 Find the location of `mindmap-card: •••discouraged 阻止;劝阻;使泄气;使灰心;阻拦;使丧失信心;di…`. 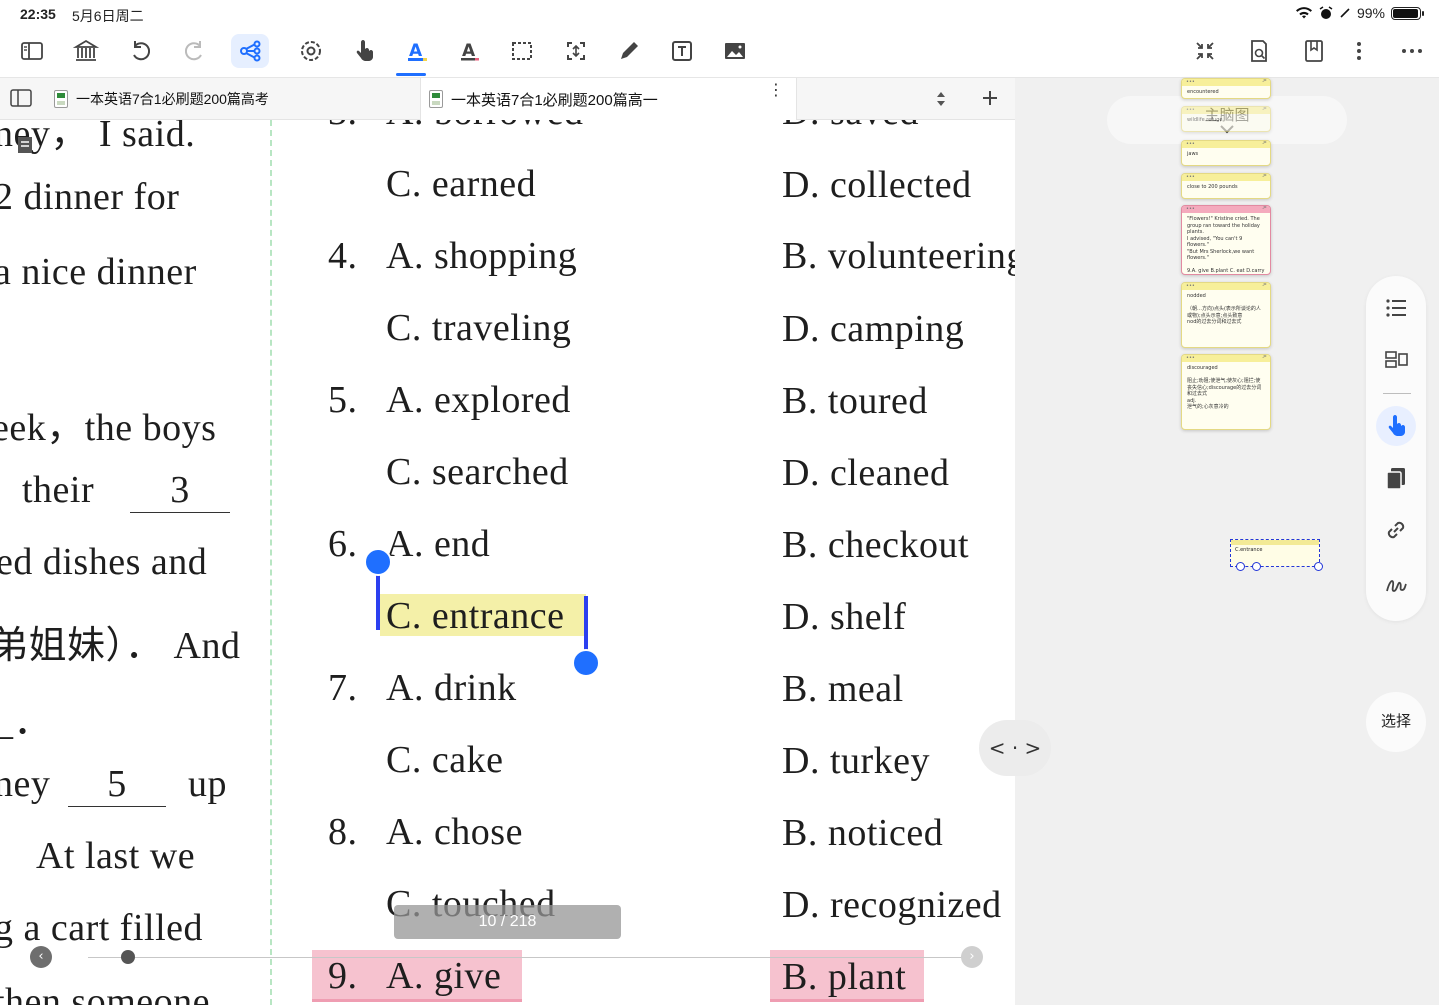

mindmap-card: •••discouraged 阻止;劝阻;使泄气;使灰心;阻拦;使丧失信心;di… is located at coordinates (1226, 392).